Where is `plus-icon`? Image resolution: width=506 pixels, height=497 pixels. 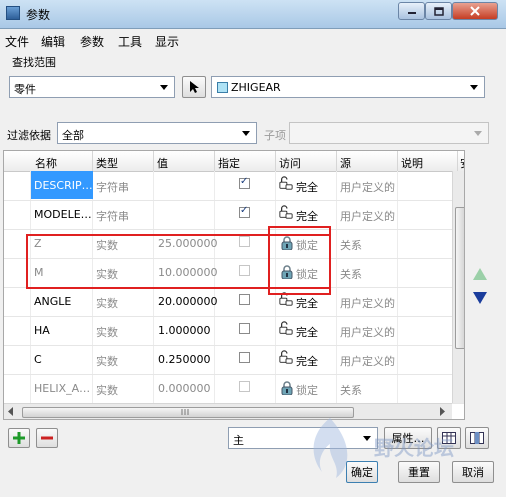
plus-icon is located at coordinates (19, 438).